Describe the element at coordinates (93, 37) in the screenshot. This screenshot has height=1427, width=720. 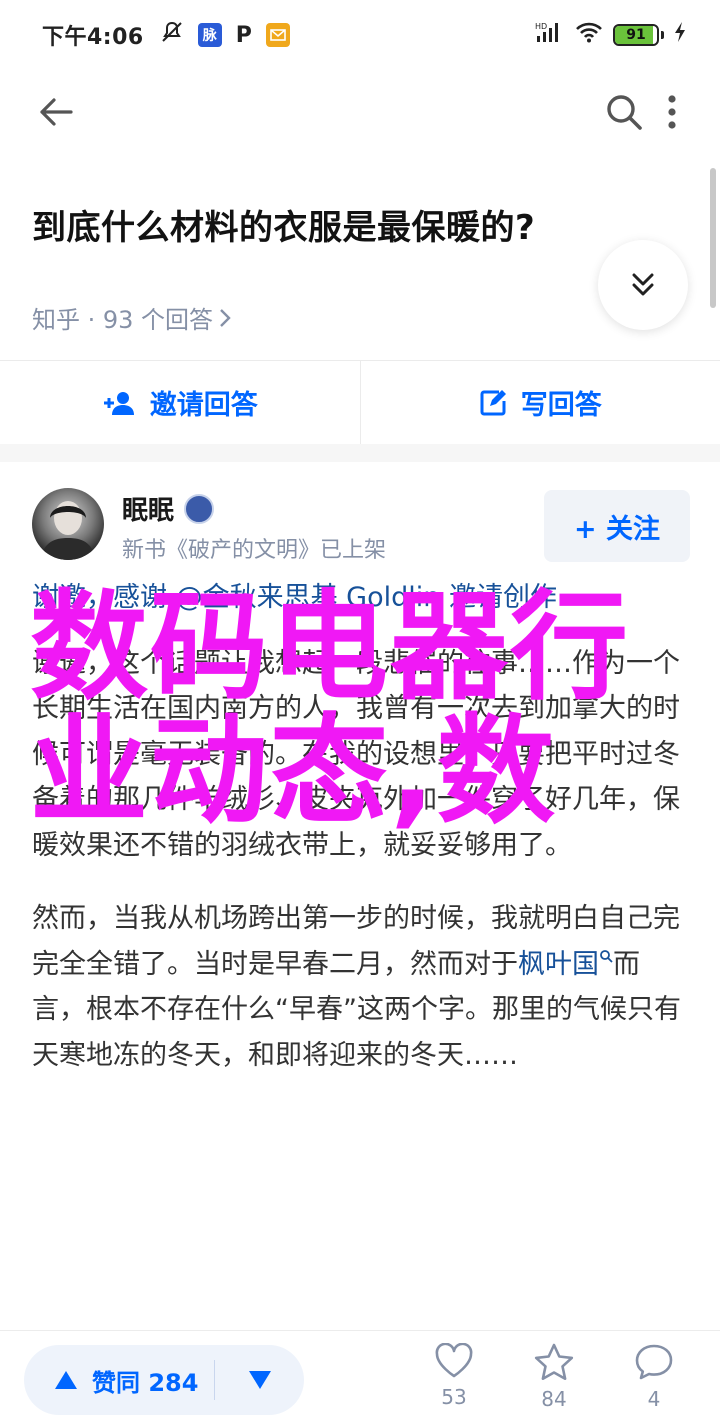
I see `status-time: 下午4:06` at that location.